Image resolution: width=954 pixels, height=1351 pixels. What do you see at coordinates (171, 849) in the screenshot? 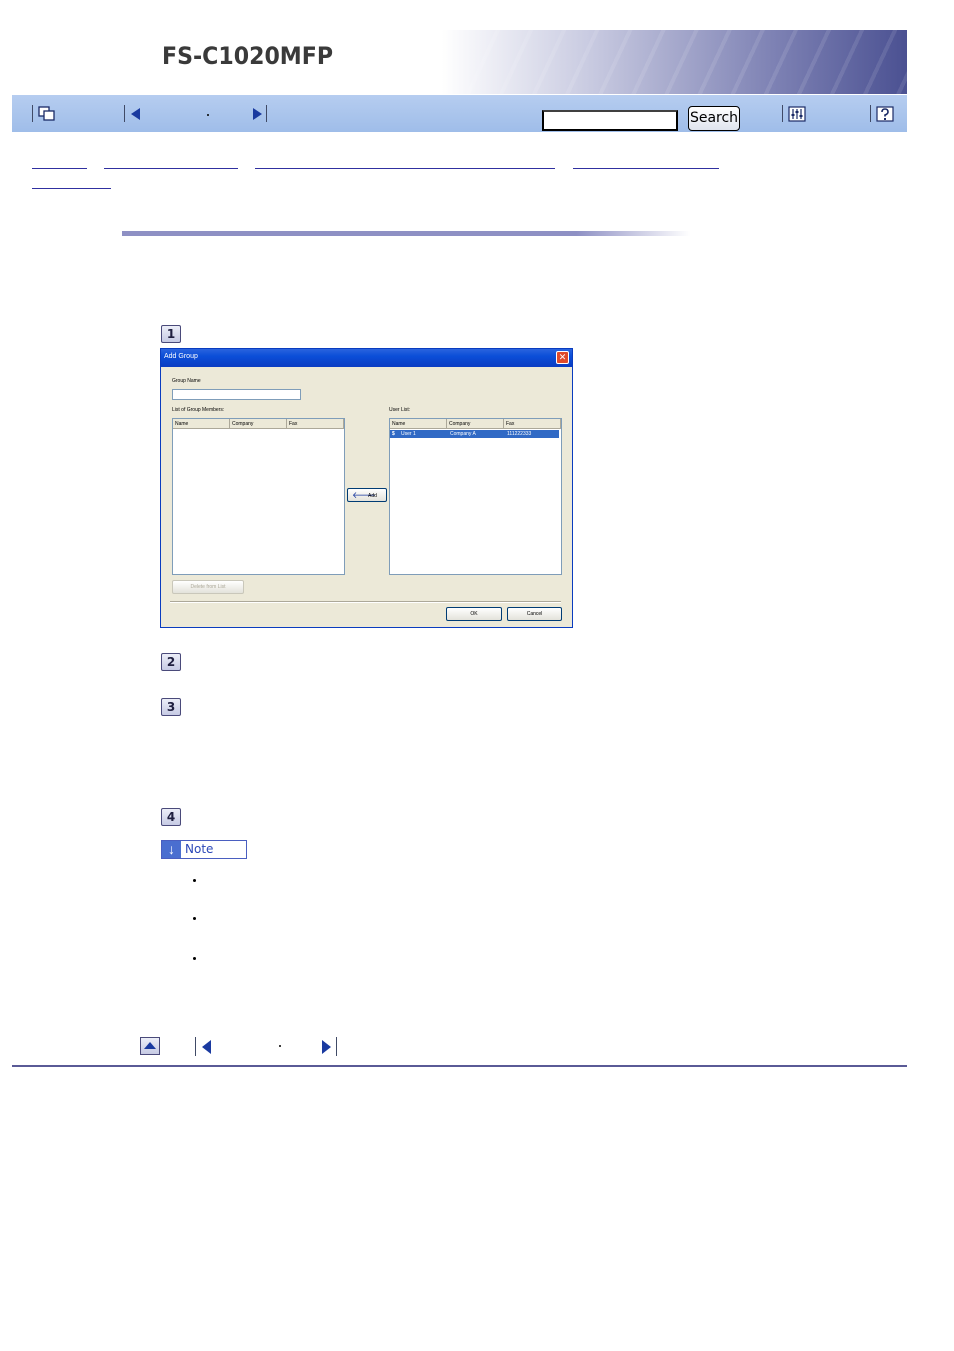
I see `arrow-down-icon: ↓` at bounding box center [171, 849].